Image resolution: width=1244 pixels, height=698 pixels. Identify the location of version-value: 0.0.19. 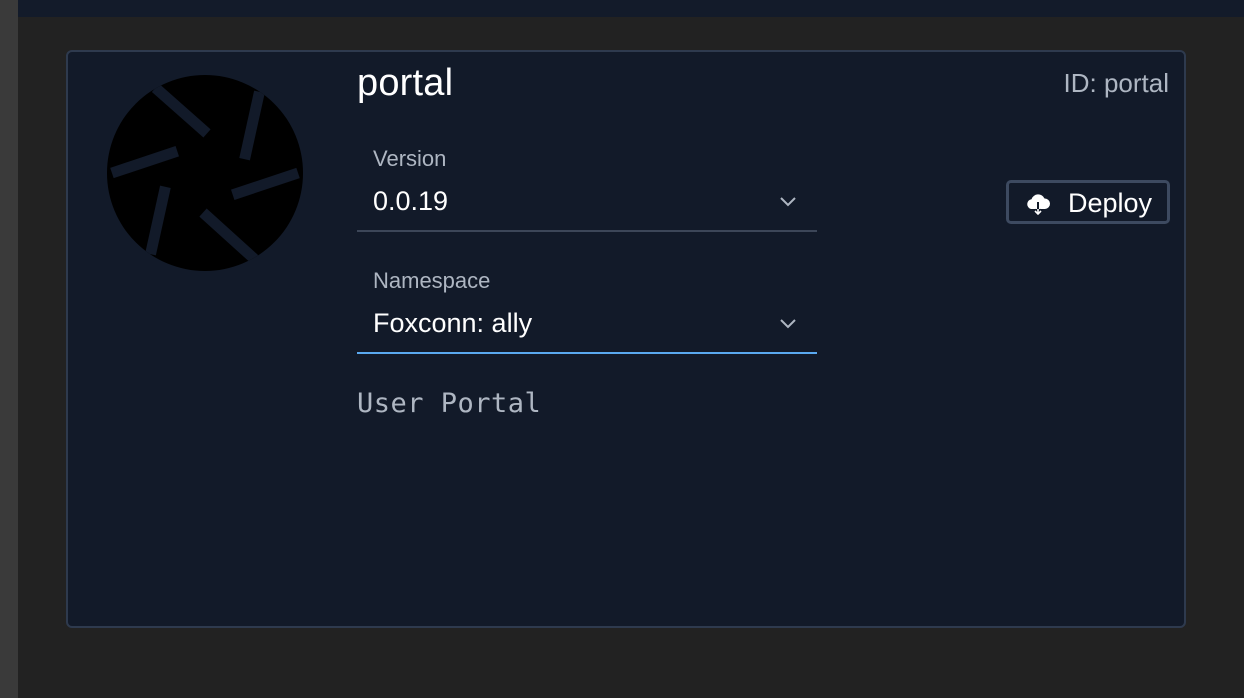
(411, 201).